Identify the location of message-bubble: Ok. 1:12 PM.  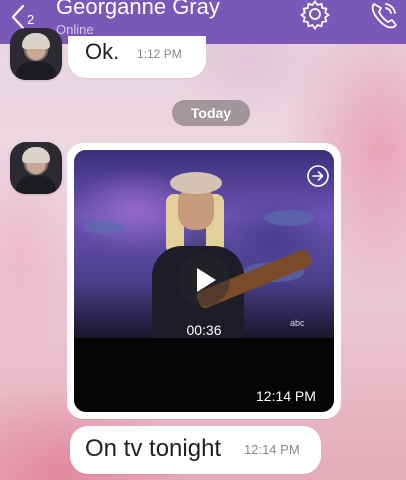
(137, 57).